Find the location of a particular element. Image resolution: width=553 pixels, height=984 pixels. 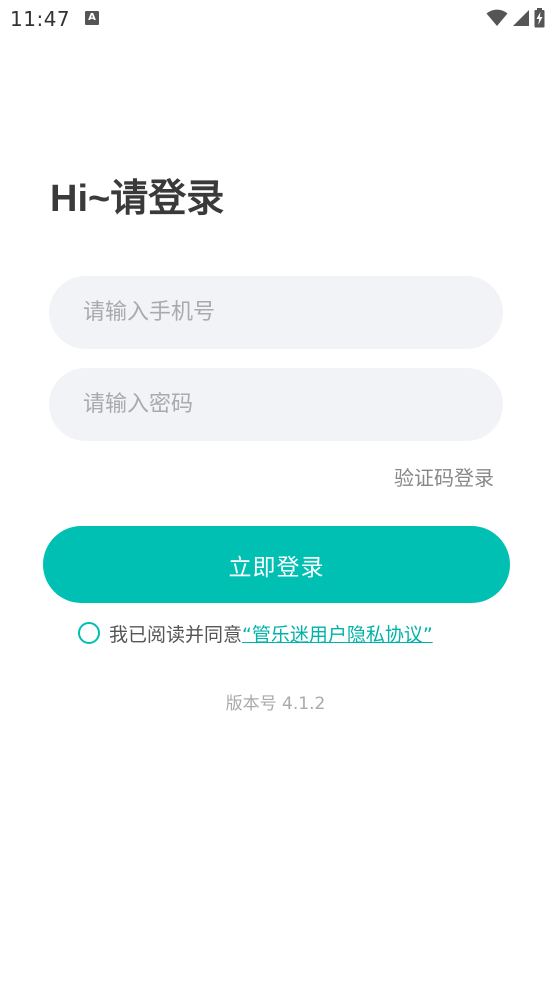

phone-input is located at coordinates (276, 312).